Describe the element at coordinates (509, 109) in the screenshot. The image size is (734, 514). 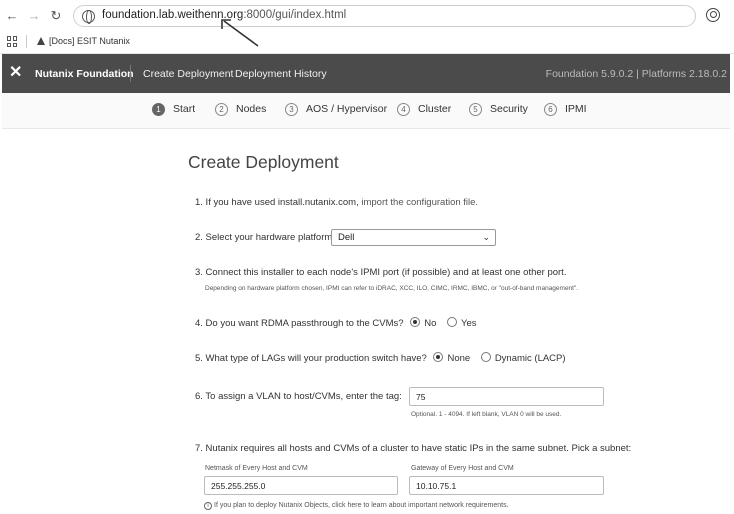
I see `step-label: Security` at that location.